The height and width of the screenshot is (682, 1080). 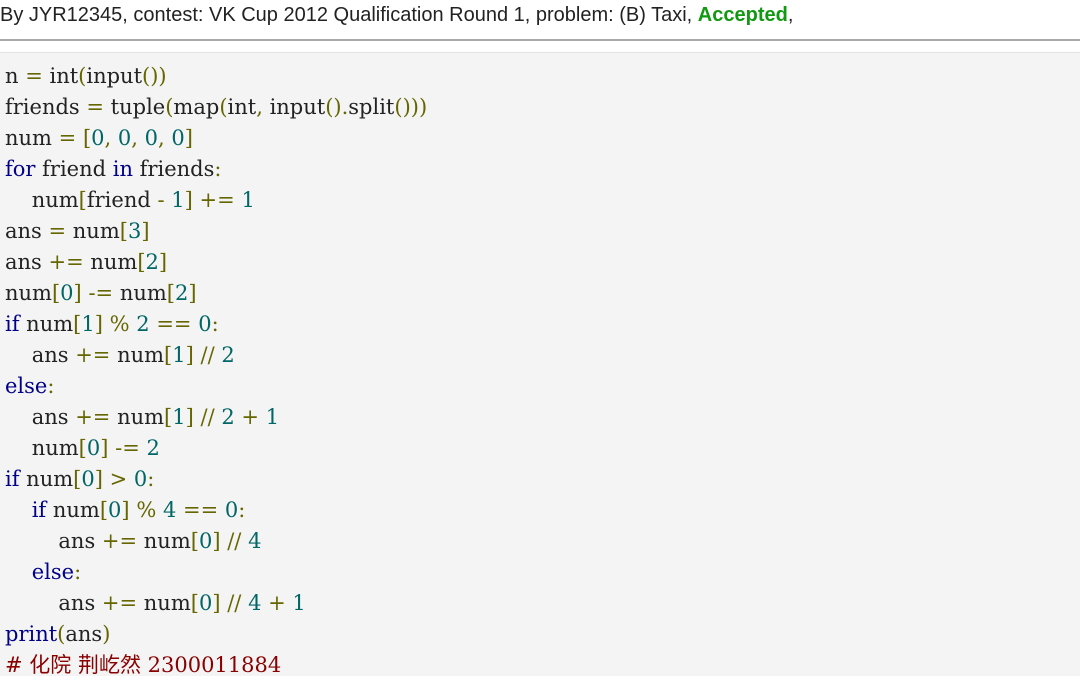 What do you see at coordinates (542, 603) in the screenshot?
I see `code-line: ans += num[0] // 4 + 1` at bounding box center [542, 603].